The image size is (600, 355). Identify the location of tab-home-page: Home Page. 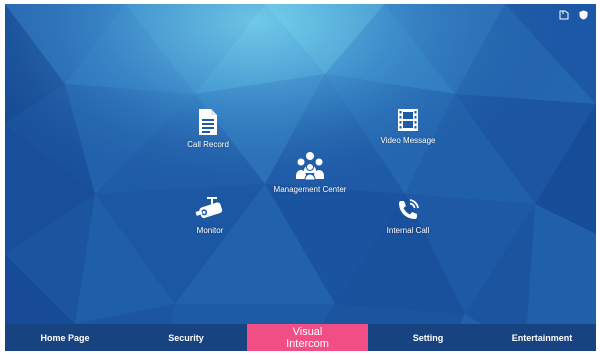
(65, 337).